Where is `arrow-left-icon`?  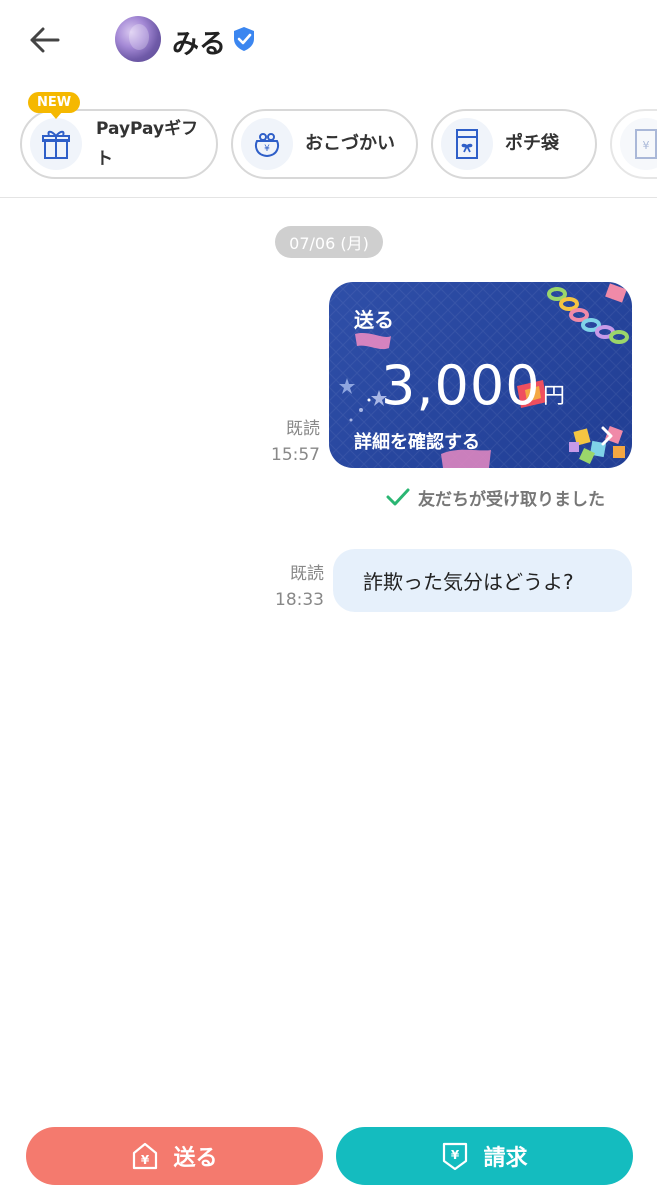 arrow-left-icon is located at coordinates (45, 40).